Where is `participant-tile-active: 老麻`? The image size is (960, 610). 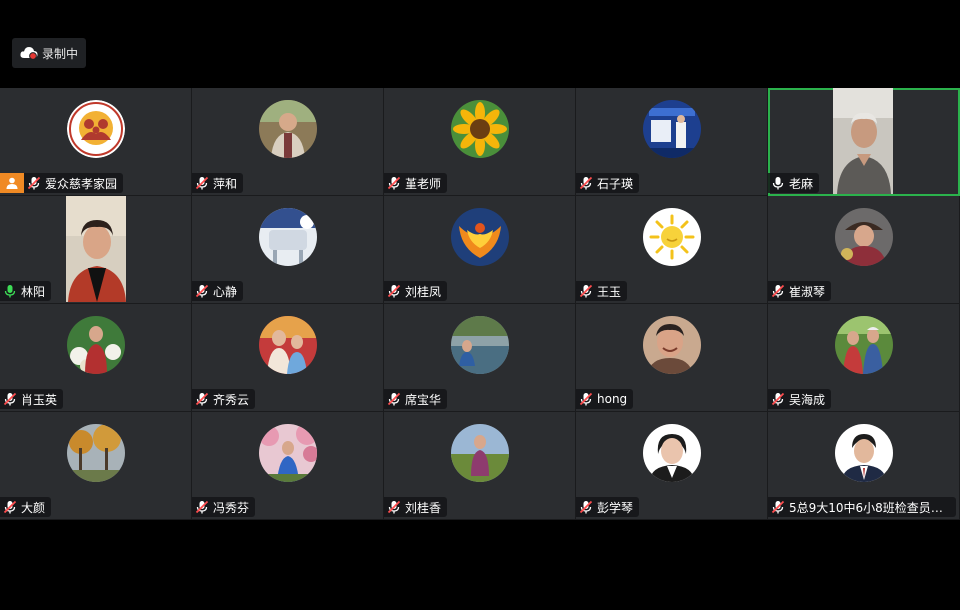 participant-tile-active: 老麻 is located at coordinates (864, 142).